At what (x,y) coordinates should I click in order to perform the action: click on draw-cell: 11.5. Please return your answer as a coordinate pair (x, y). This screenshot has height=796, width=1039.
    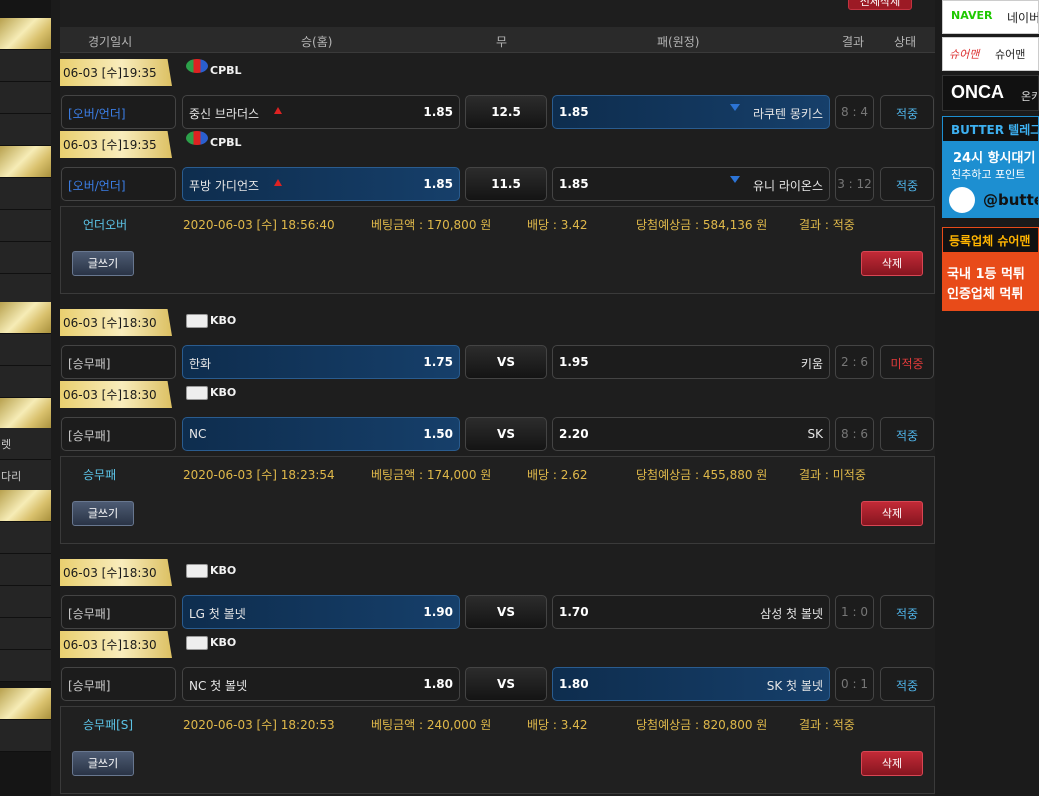
    Looking at the image, I should click on (506, 184).